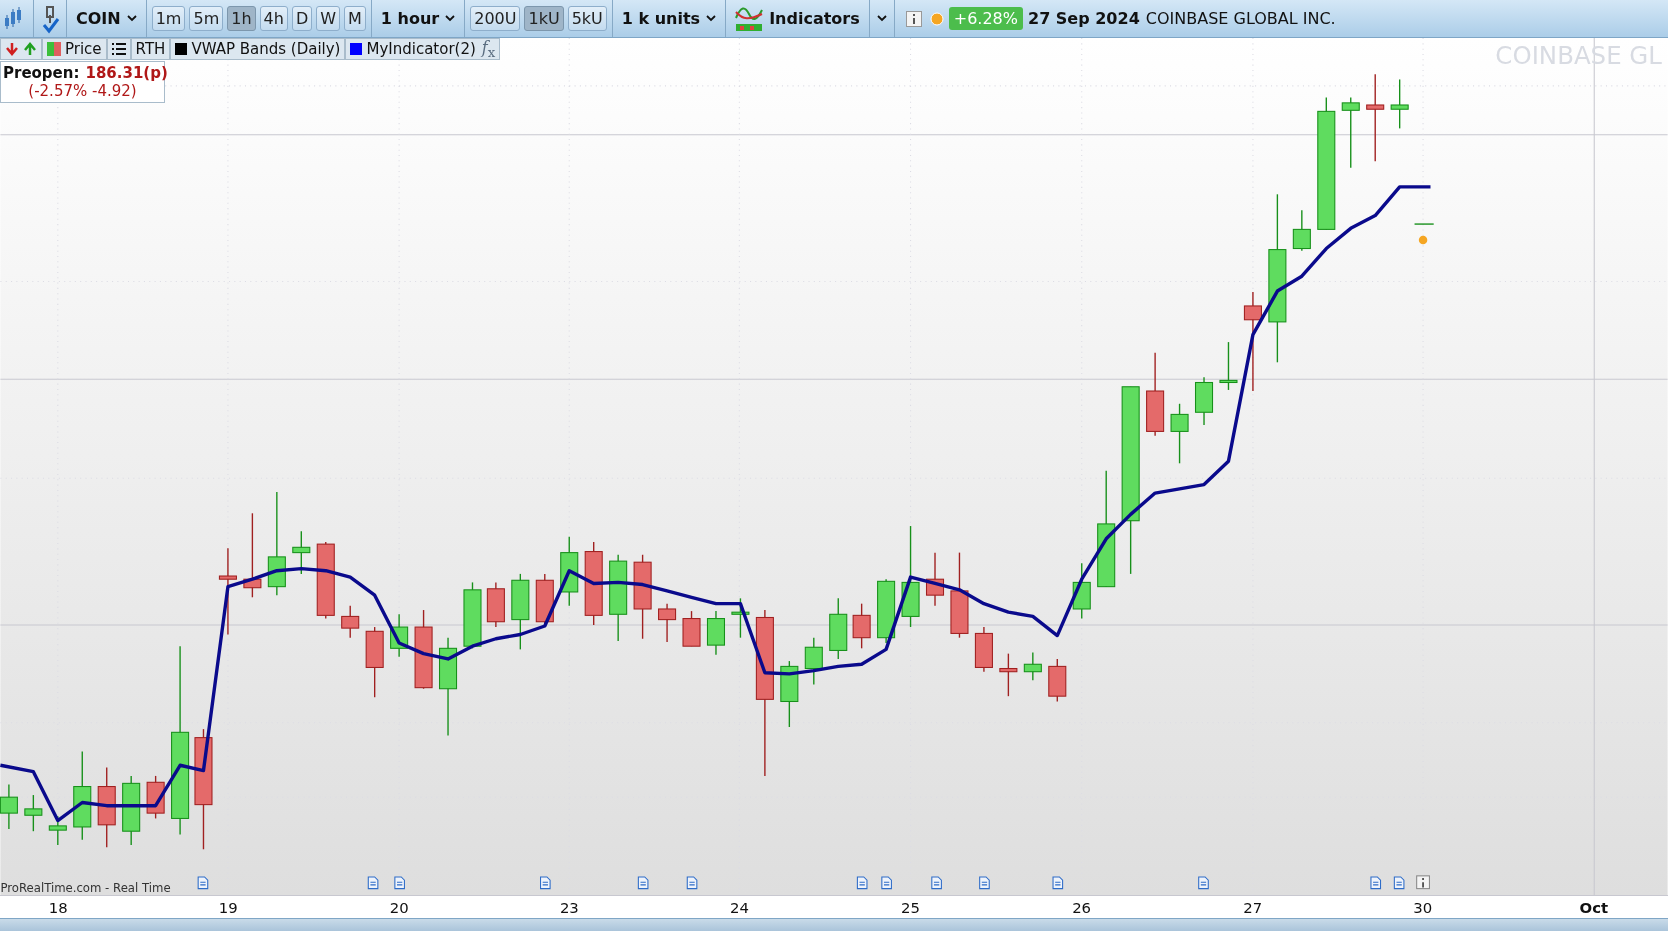 The width and height of the screenshot is (1668, 931). Describe the element at coordinates (74, 49) in the screenshot. I see `price-legend-item: Price` at that location.